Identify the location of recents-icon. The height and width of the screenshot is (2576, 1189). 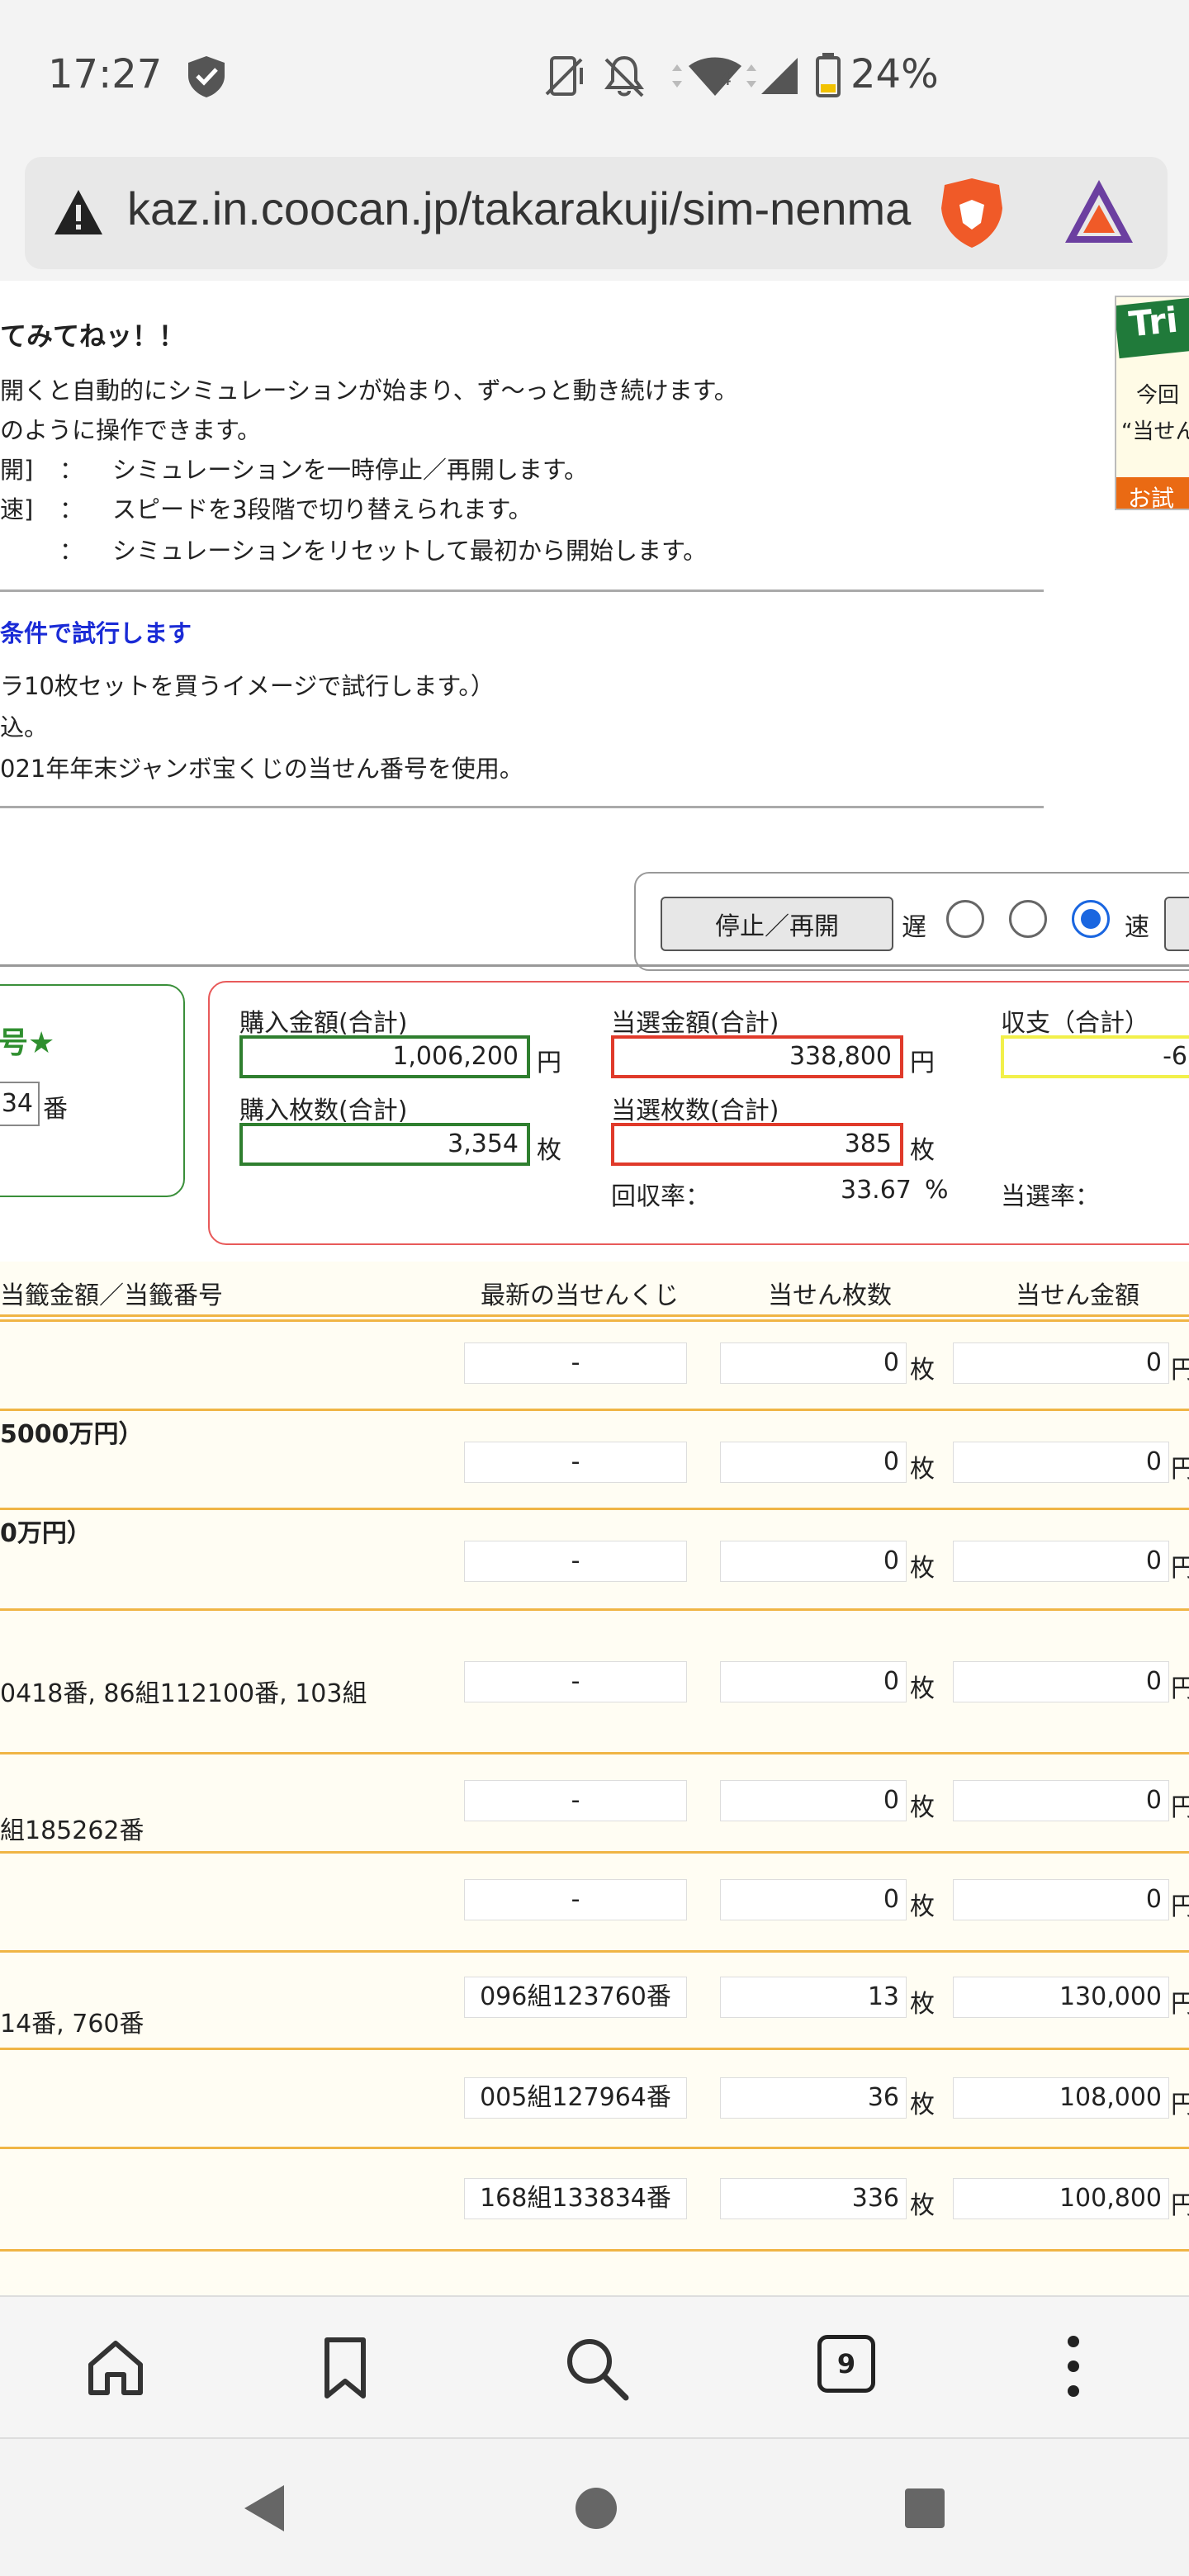
(924, 2508).